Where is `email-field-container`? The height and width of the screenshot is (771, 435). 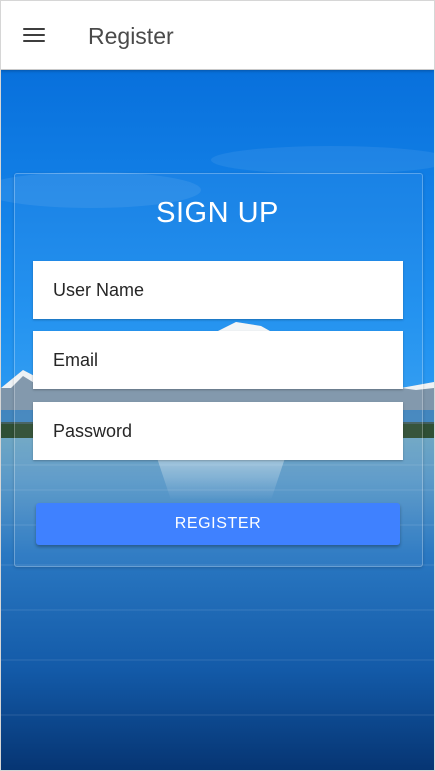
email-field-container is located at coordinates (218, 360).